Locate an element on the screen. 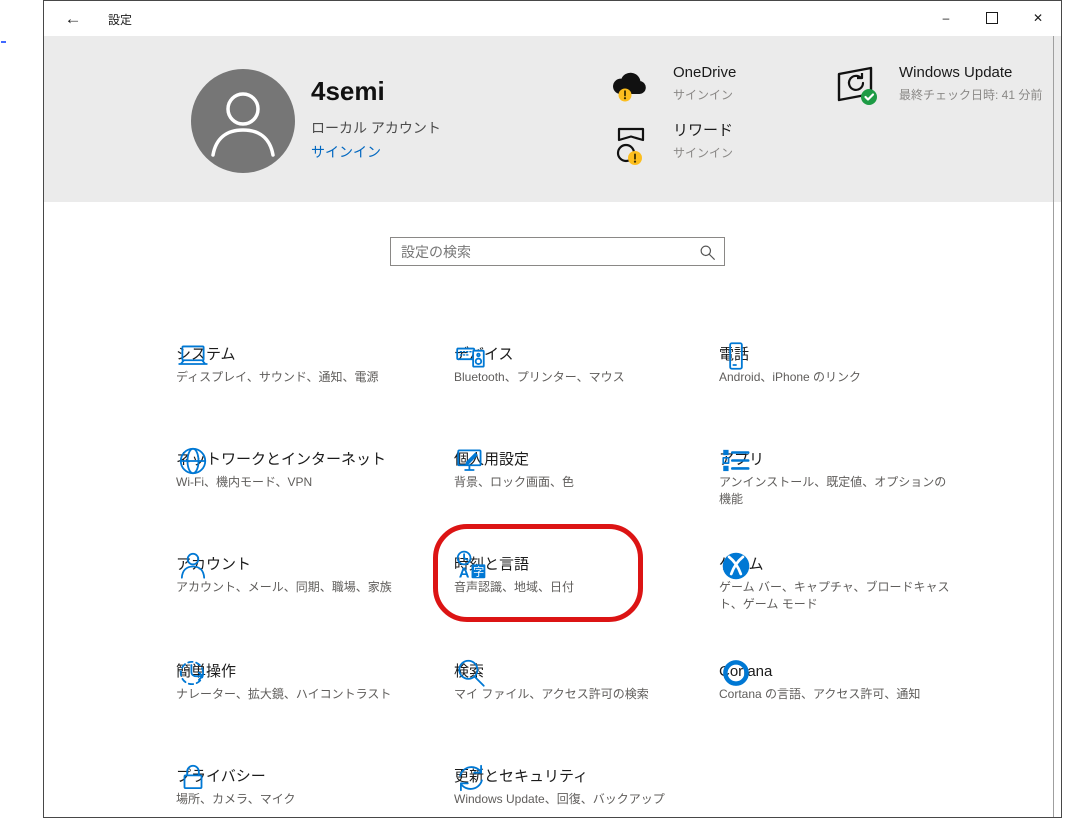 The width and height of the screenshot is (1069, 820). tile-title: 電話 is located at coordinates (734, 354).